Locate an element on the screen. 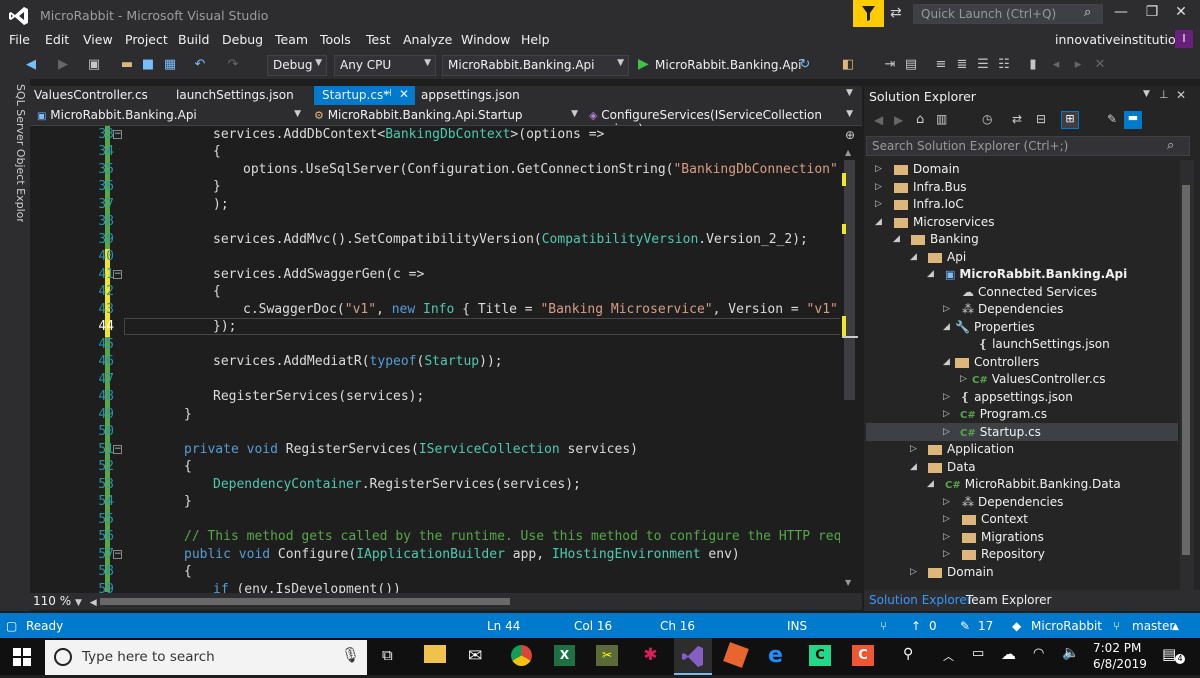 The width and height of the screenshot is (1200, 678). tab-list-dropdown-icon: ▼ is located at coordinates (849, 93).